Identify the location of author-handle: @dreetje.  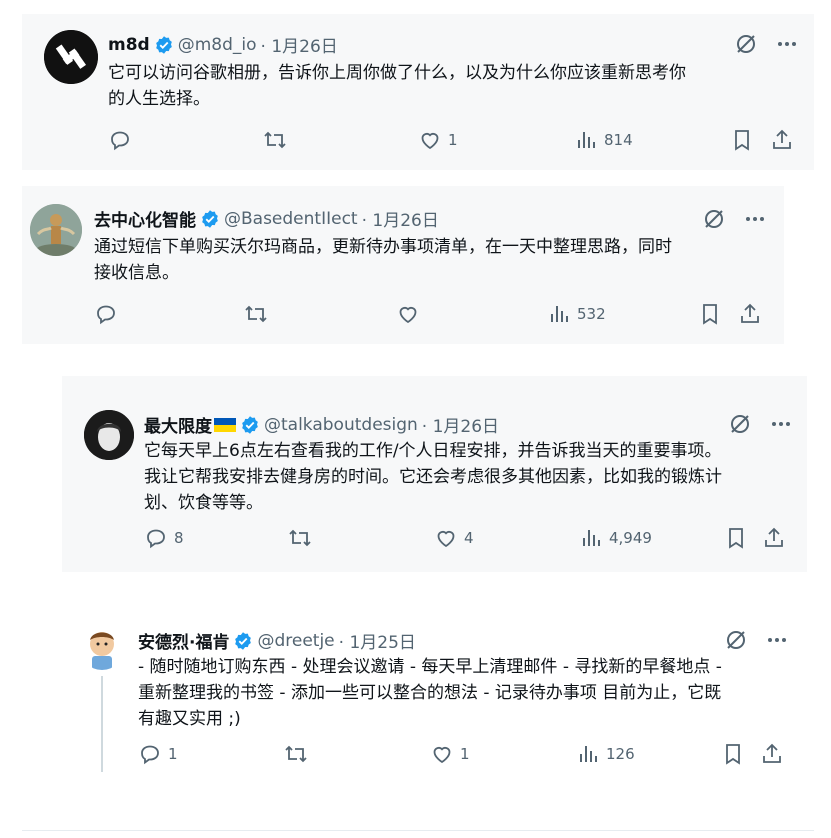
(295, 641).